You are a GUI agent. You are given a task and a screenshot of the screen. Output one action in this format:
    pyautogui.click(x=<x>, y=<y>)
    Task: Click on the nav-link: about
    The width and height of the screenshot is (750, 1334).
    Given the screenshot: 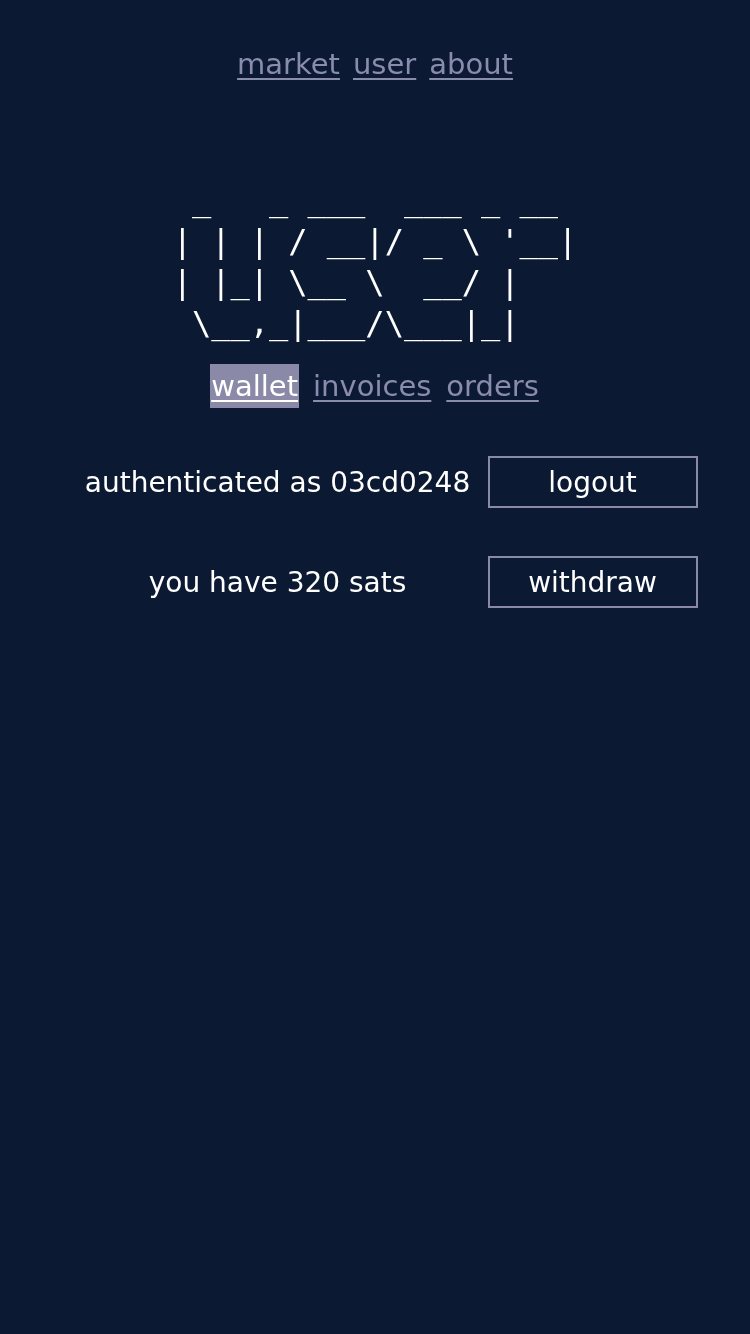 What is the action you would take?
    pyautogui.click(x=471, y=64)
    